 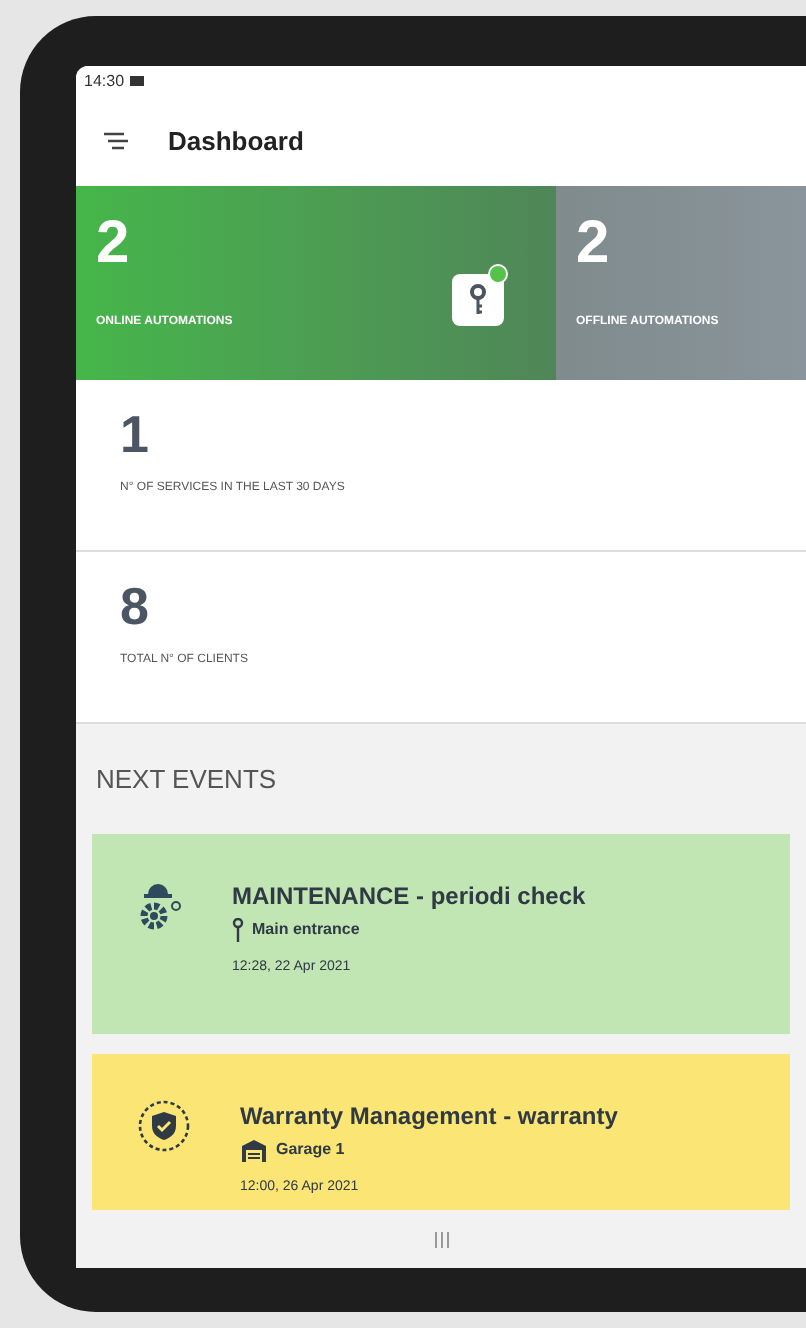 I want to click on key-device-icon, so click(x=480, y=298).